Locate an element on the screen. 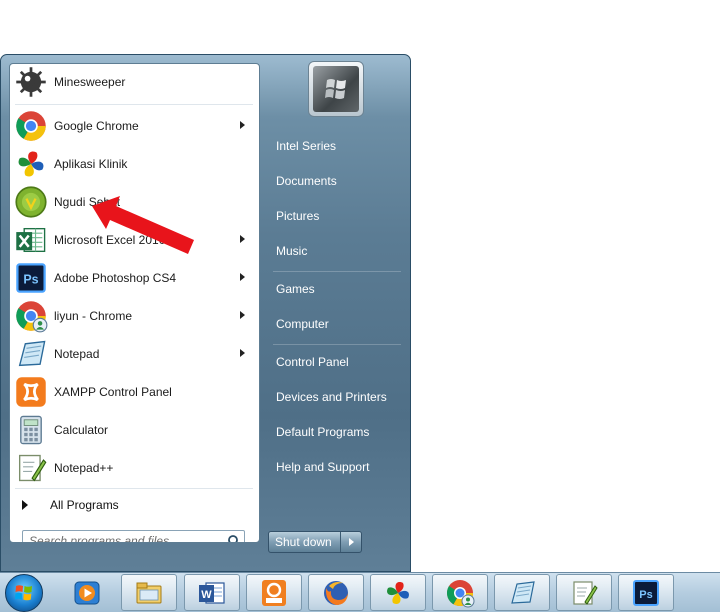  firefox-icon is located at coordinates (336, 592).